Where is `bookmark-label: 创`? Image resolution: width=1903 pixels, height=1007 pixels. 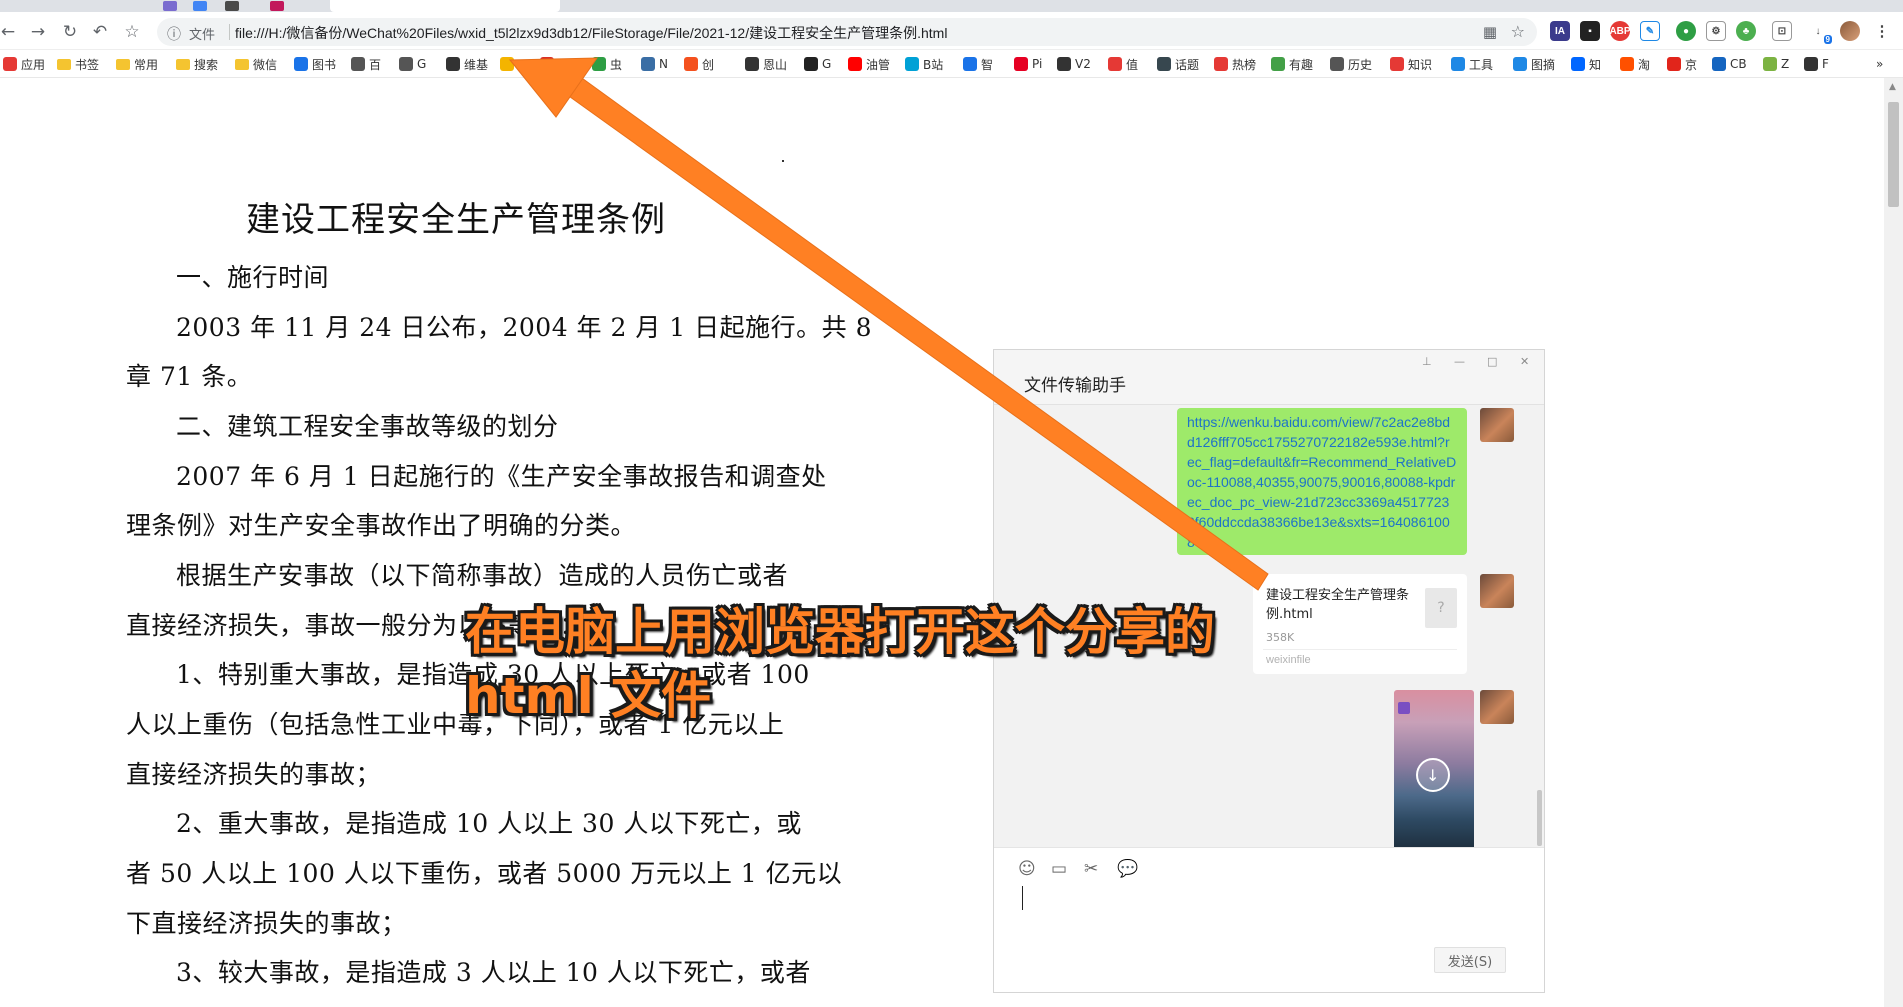 bookmark-label: 创 is located at coordinates (708, 64).